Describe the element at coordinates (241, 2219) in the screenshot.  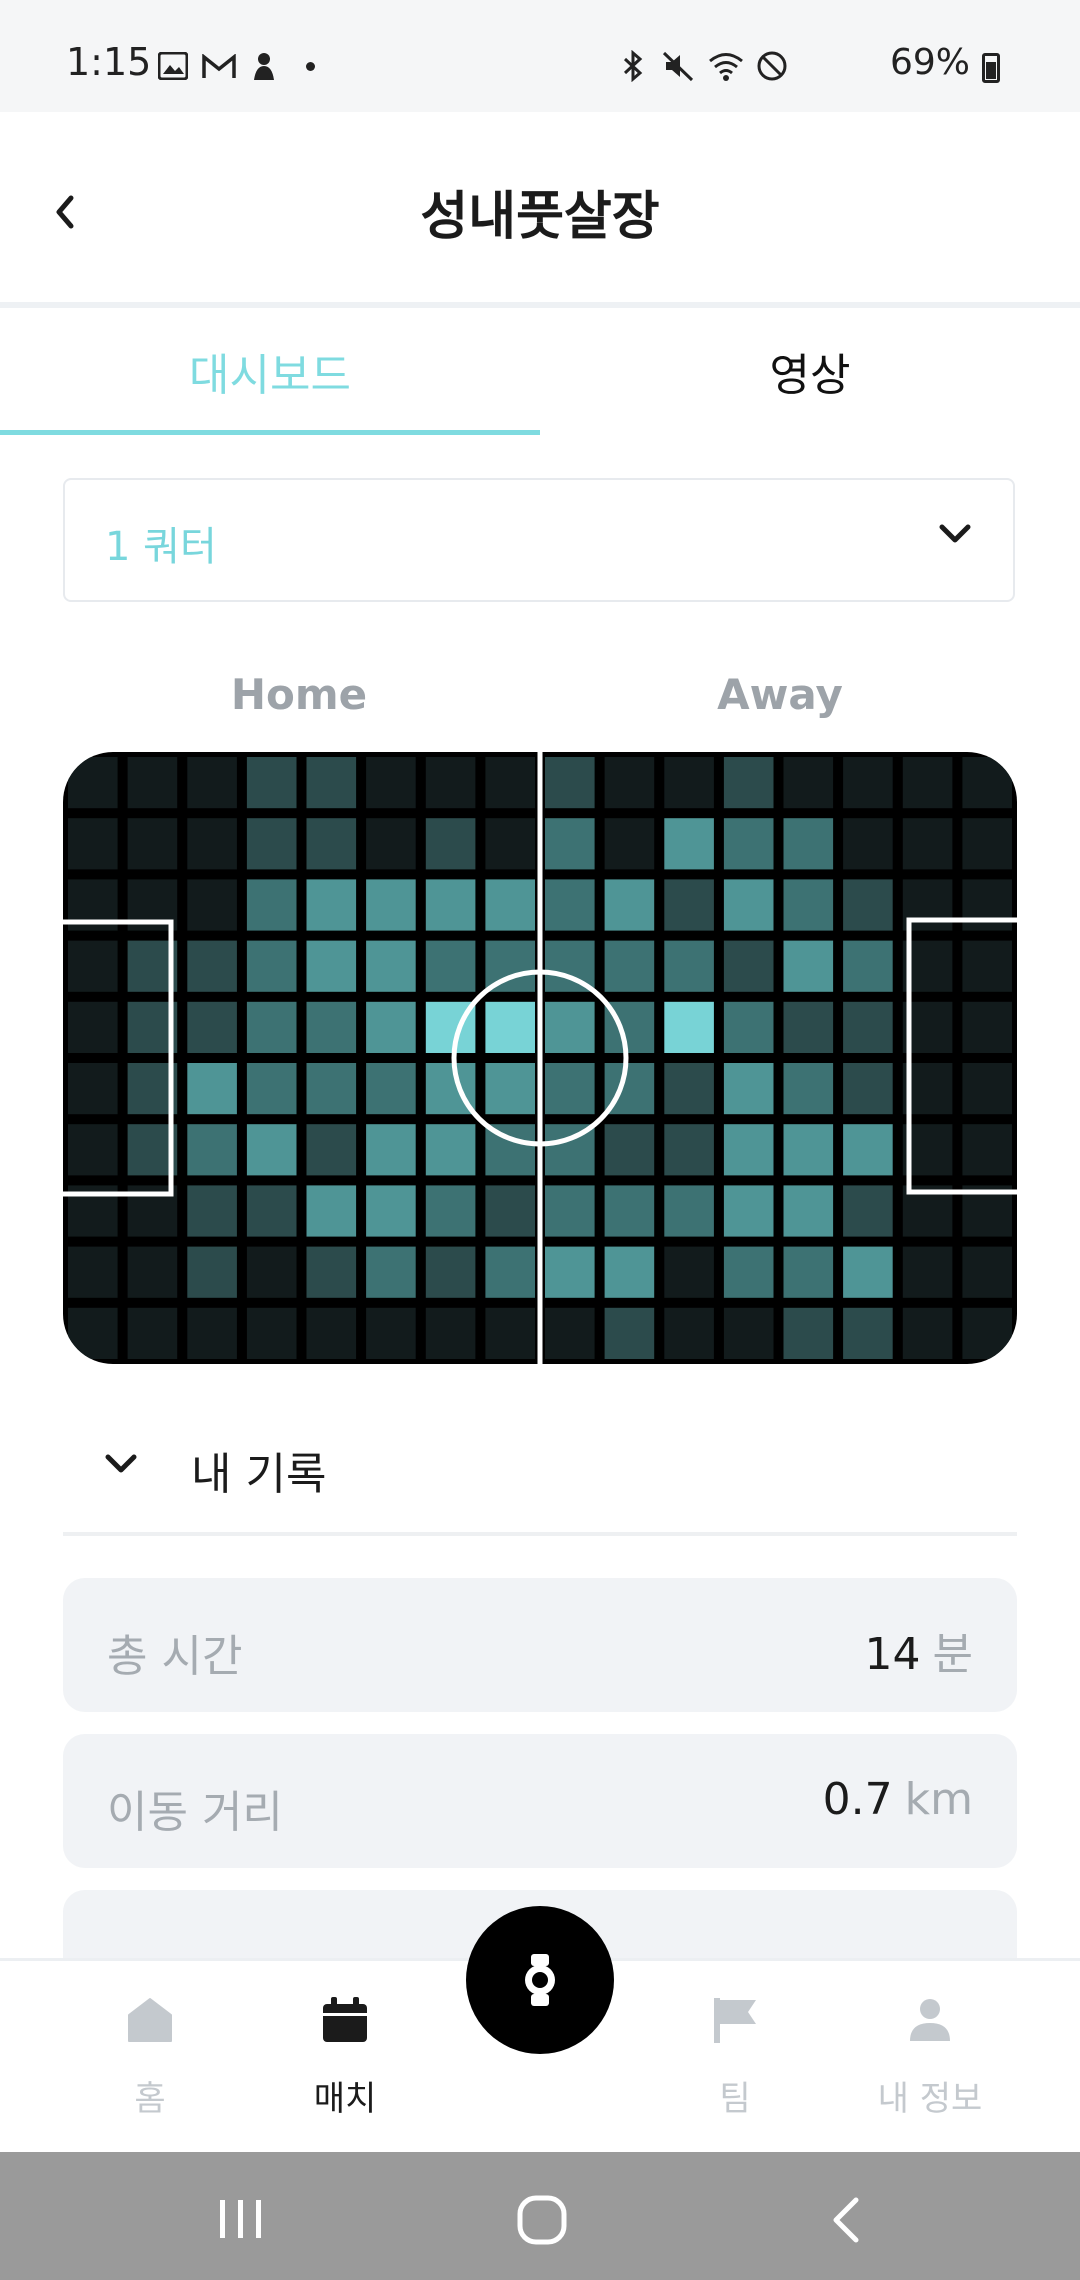
I see `recents-icon` at that location.